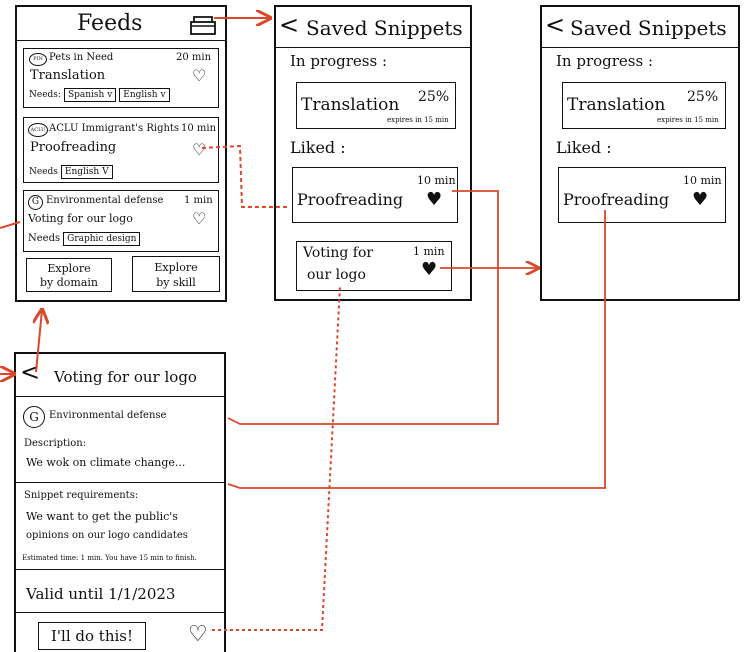 The height and width of the screenshot is (652, 750). What do you see at coordinates (276, 458) in the screenshot?
I see `flow-arrow-detail-heart-to-saved` at bounding box center [276, 458].